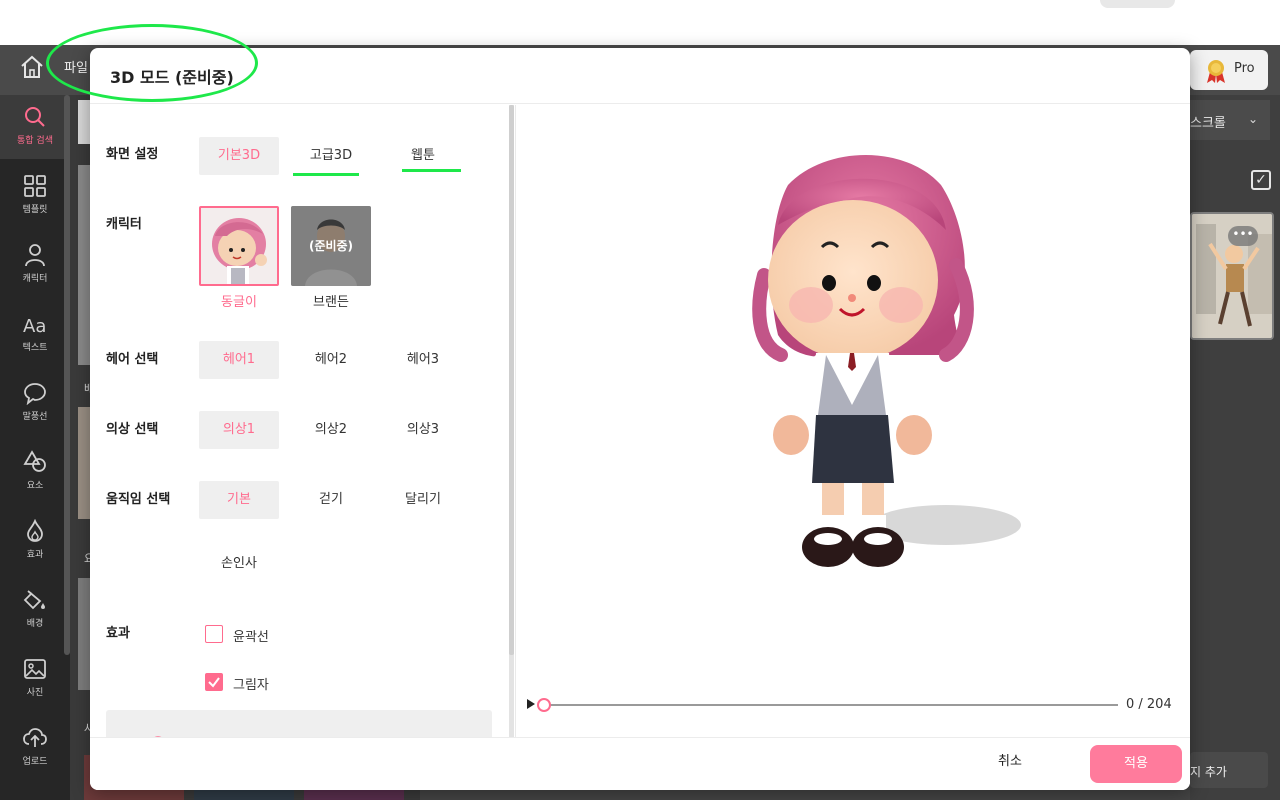 This screenshot has height=800, width=1280. I want to click on chevron-down-icon: ⌄, so click(1253, 119).